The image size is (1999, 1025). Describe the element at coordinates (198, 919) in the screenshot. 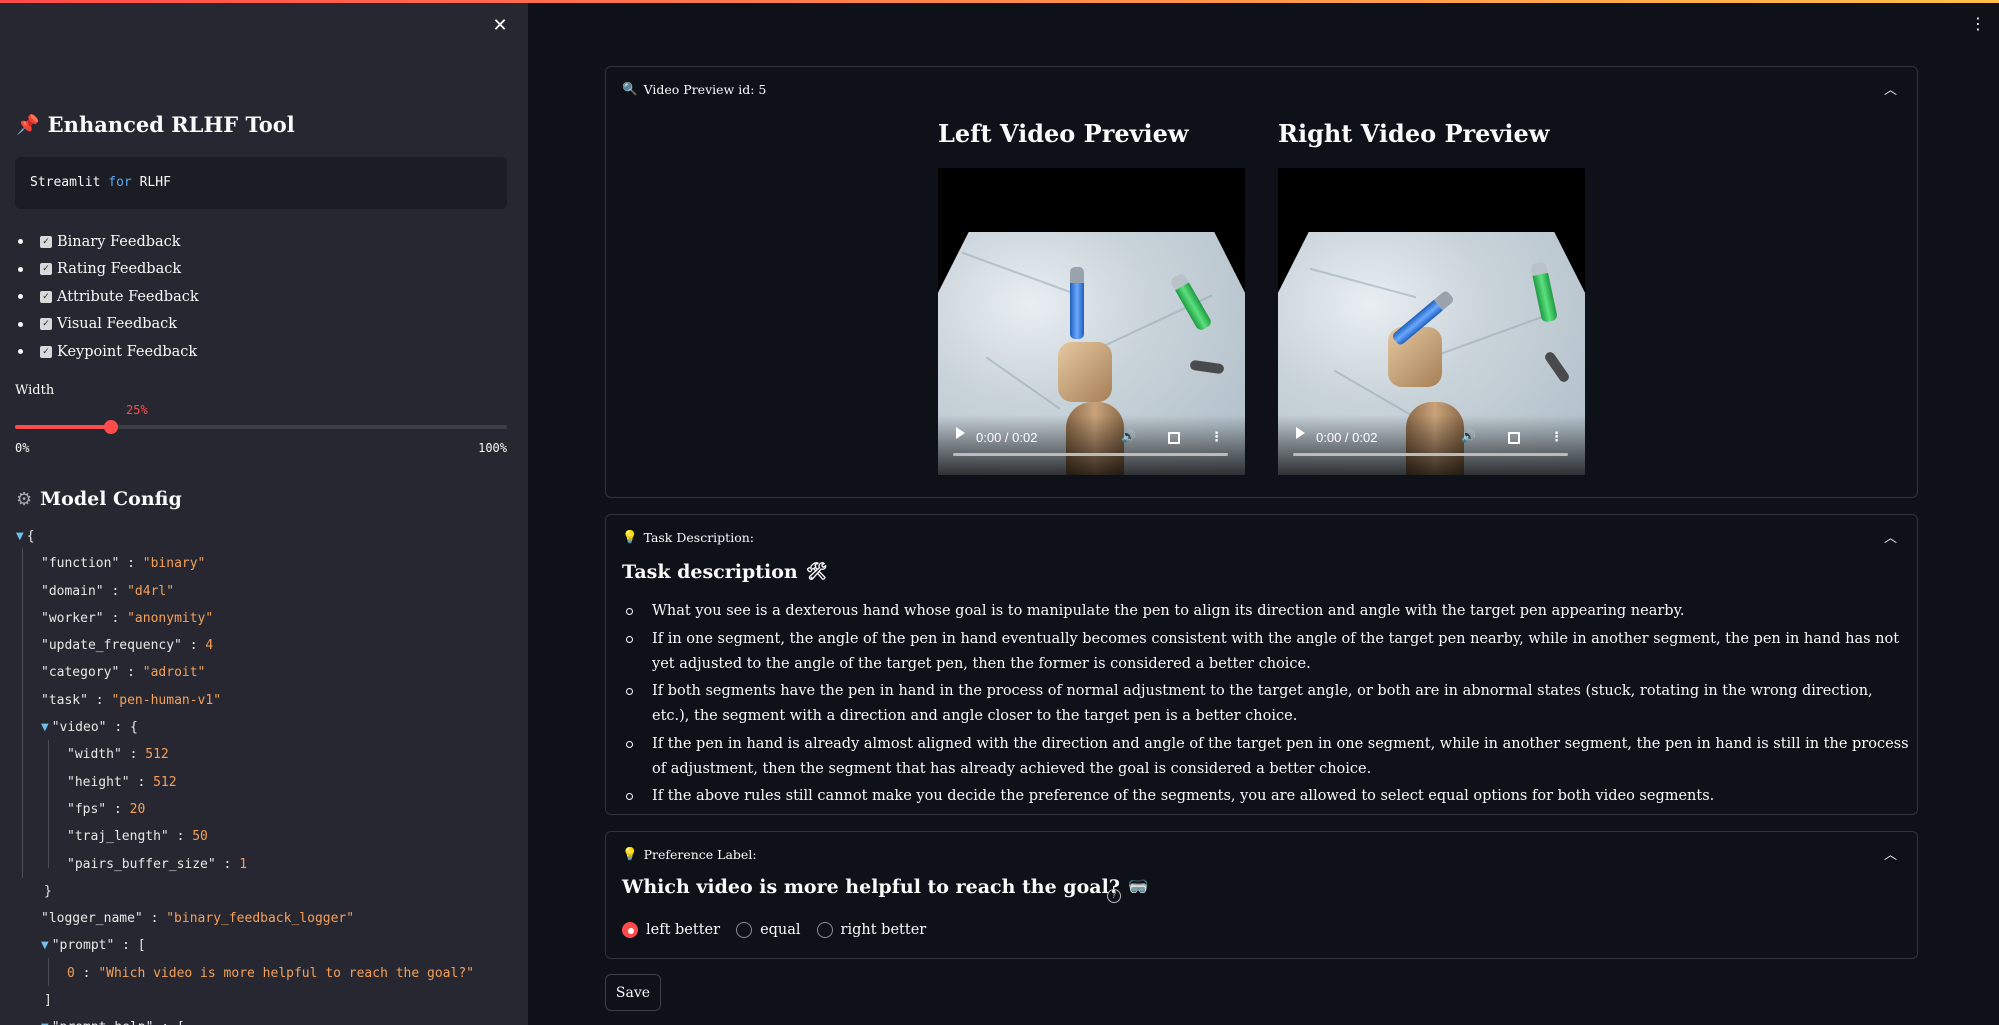

I see `json-line: "logger_name" : "binary_feedback_logger"` at that location.